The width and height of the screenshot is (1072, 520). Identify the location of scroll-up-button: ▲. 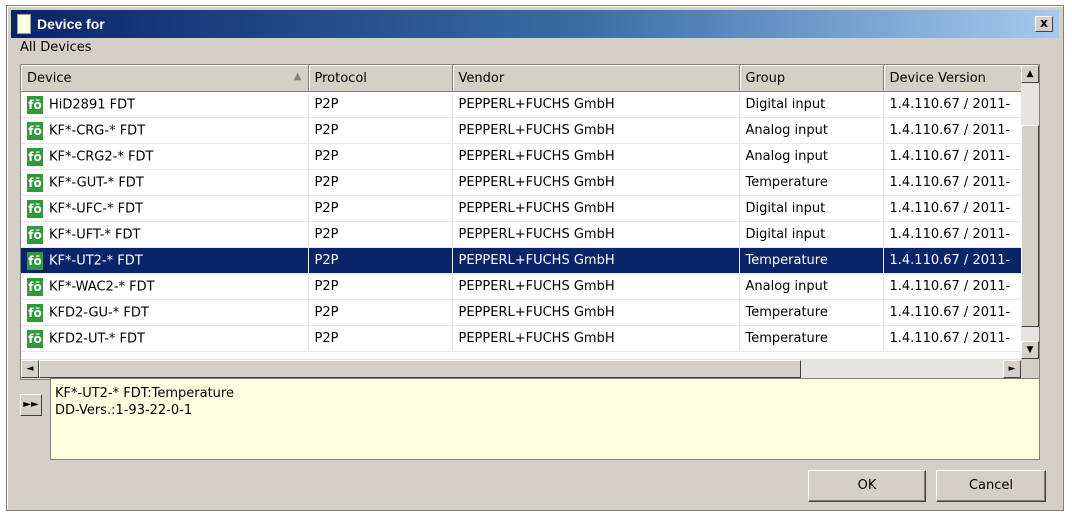
(1030, 74).